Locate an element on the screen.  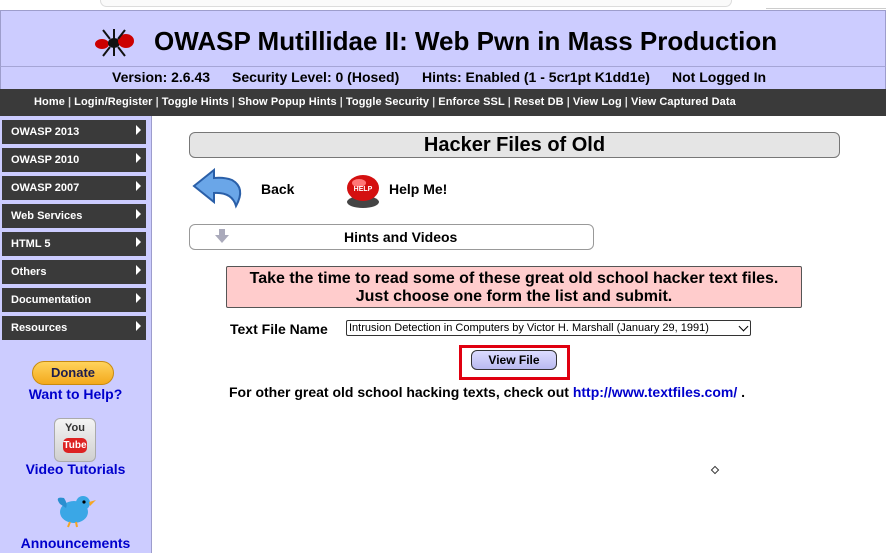
sidebar-item-label: Documentation is located at coordinates (51, 300).